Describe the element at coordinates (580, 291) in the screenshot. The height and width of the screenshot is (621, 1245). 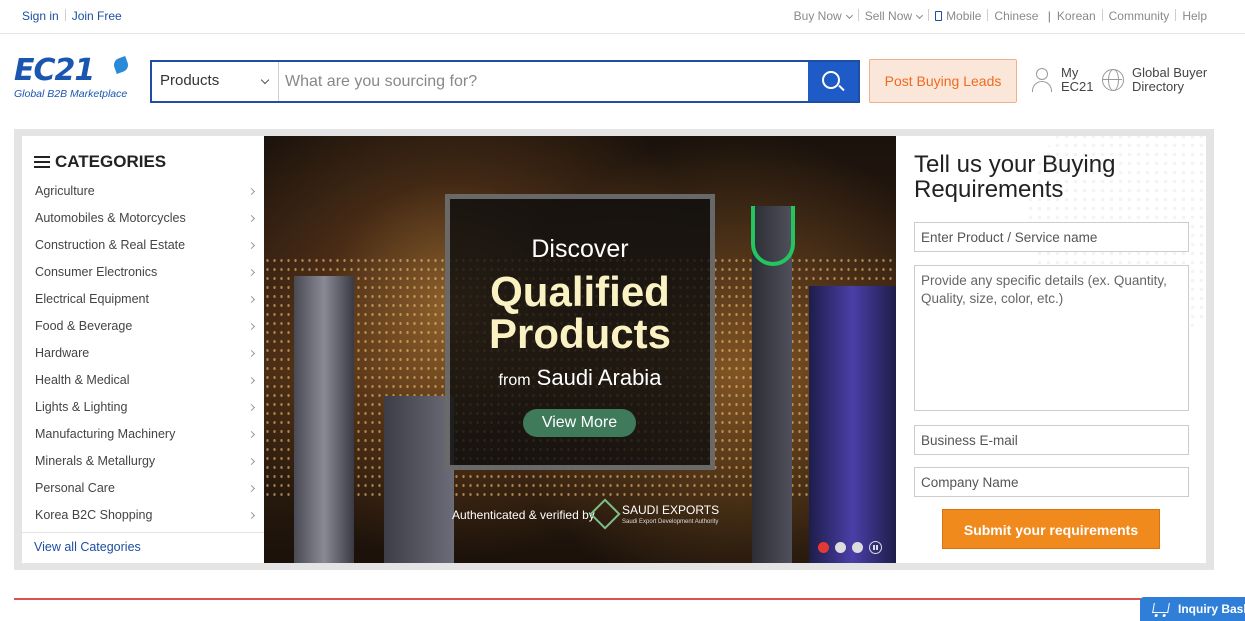
I see `promo-line-qualified: Qualified` at that location.